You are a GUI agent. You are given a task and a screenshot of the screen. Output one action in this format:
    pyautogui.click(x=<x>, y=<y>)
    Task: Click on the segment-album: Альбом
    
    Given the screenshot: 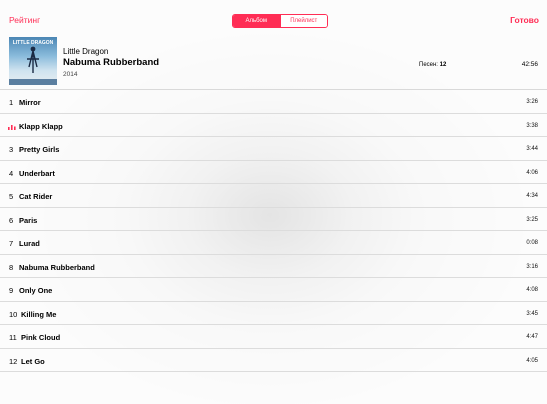 What is the action you would take?
    pyautogui.click(x=256, y=21)
    